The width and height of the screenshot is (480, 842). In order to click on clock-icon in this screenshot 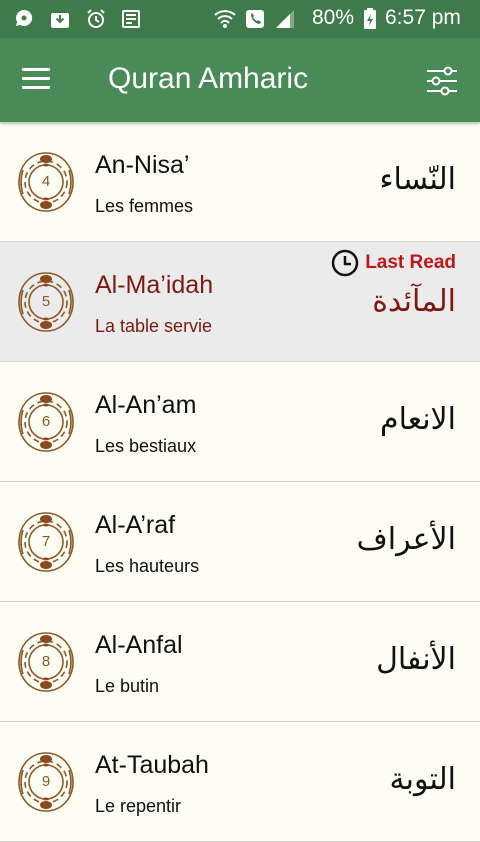, I will do `click(345, 263)`.